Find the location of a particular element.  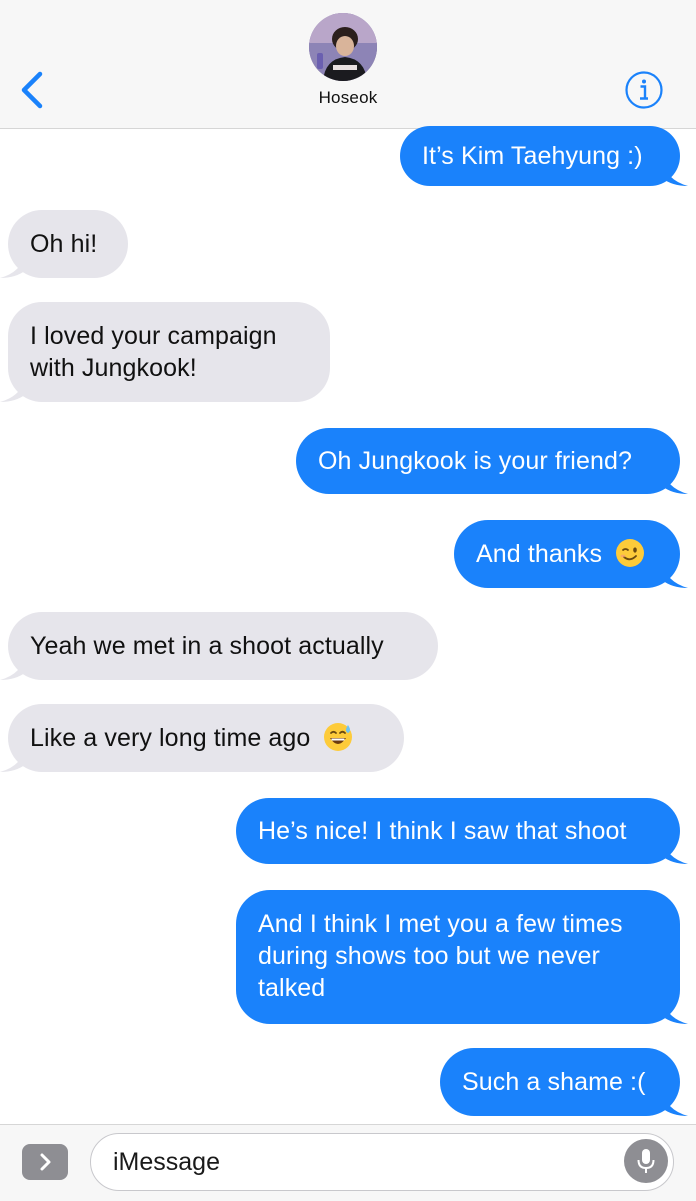

conversation-header: Hoseok is located at coordinates (348, 64).